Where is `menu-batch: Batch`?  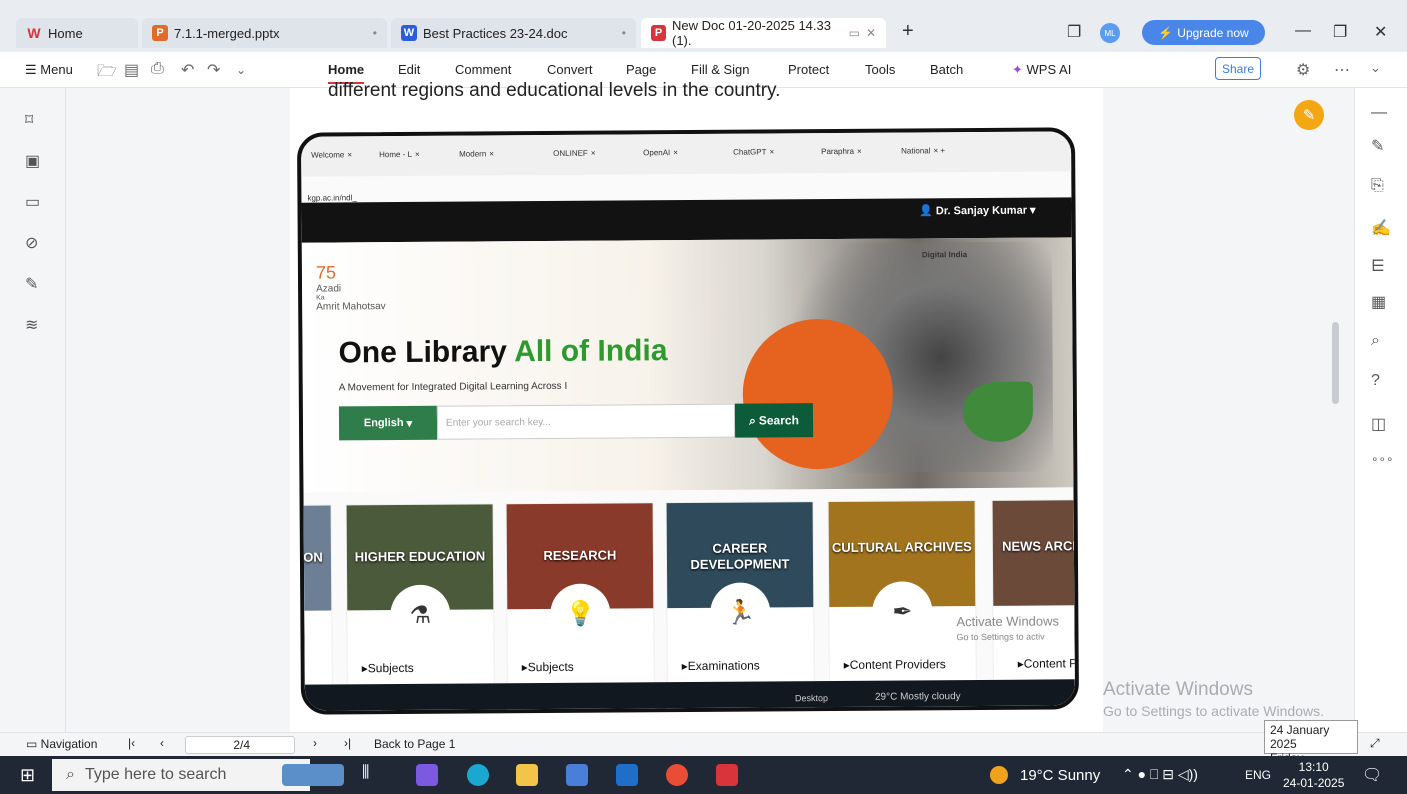
menu-batch: Batch is located at coordinates (946, 69).